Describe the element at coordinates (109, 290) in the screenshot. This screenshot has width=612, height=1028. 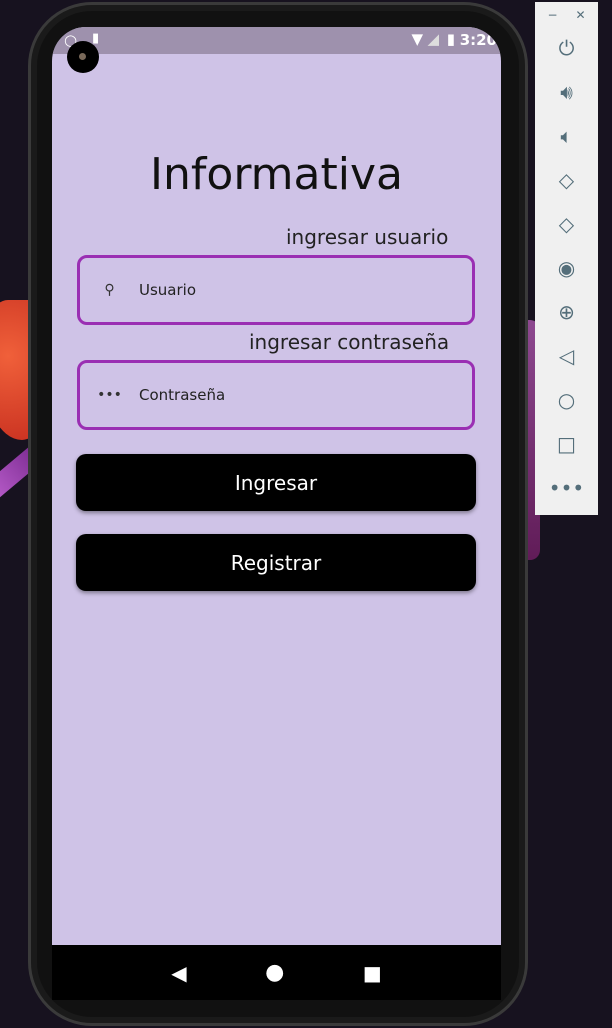
I see `person-icon: ⚲` at that location.